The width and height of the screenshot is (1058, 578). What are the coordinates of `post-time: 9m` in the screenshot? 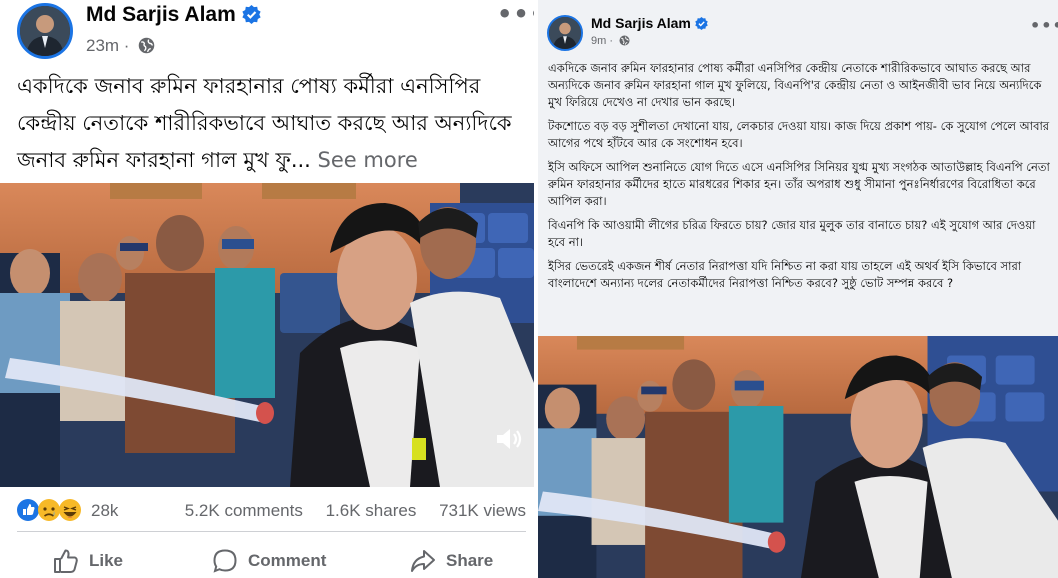 It's located at (598, 41).